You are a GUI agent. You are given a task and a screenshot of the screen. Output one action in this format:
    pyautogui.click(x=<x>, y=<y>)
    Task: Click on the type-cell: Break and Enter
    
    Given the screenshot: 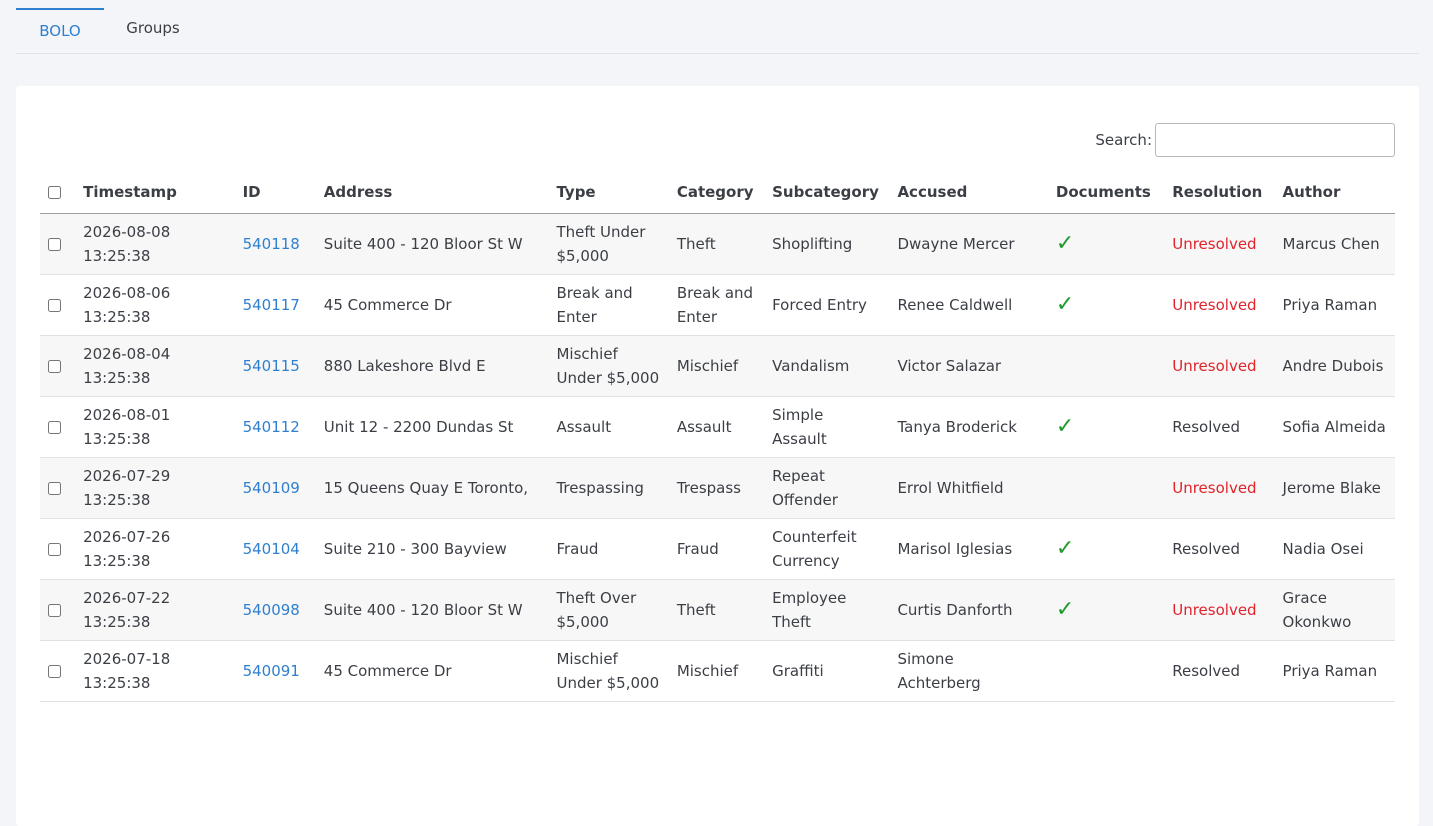 What is the action you would take?
    pyautogui.click(x=608, y=305)
    